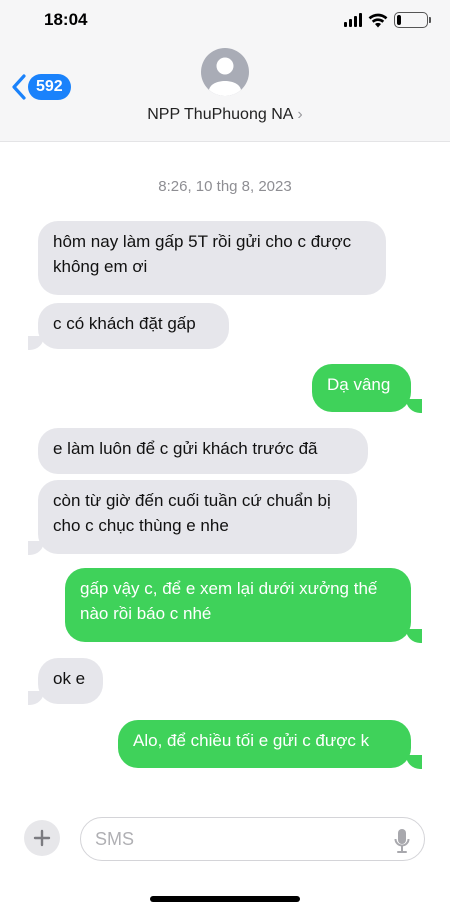 This screenshot has height=917, width=450. Describe the element at coordinates (185, 448) in the screenshot. I see `message-text: e làm luôn để c gửi khách trước đã` at that location.